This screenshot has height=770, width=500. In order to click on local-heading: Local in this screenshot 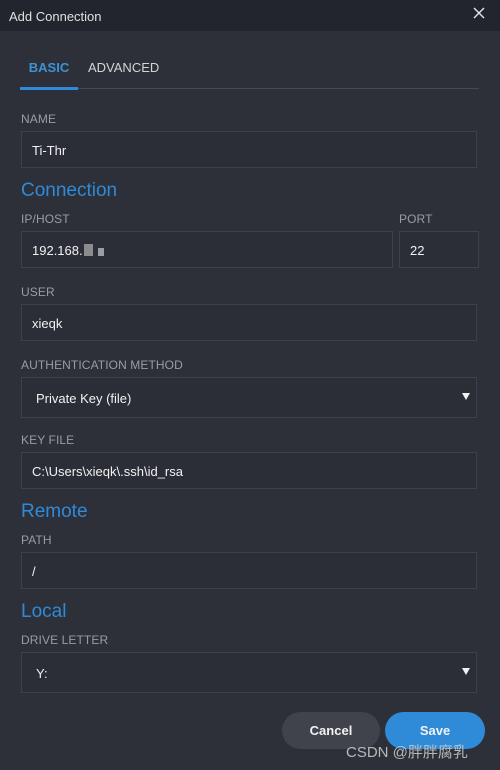, I will do `click(44, 611)`.